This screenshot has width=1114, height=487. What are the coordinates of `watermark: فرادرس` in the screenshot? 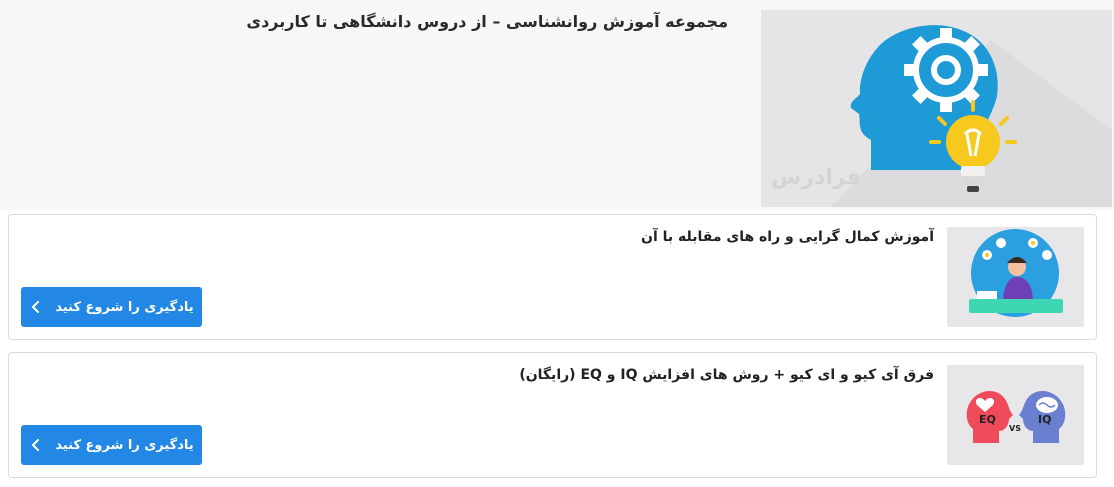 It's located at (816, 177).